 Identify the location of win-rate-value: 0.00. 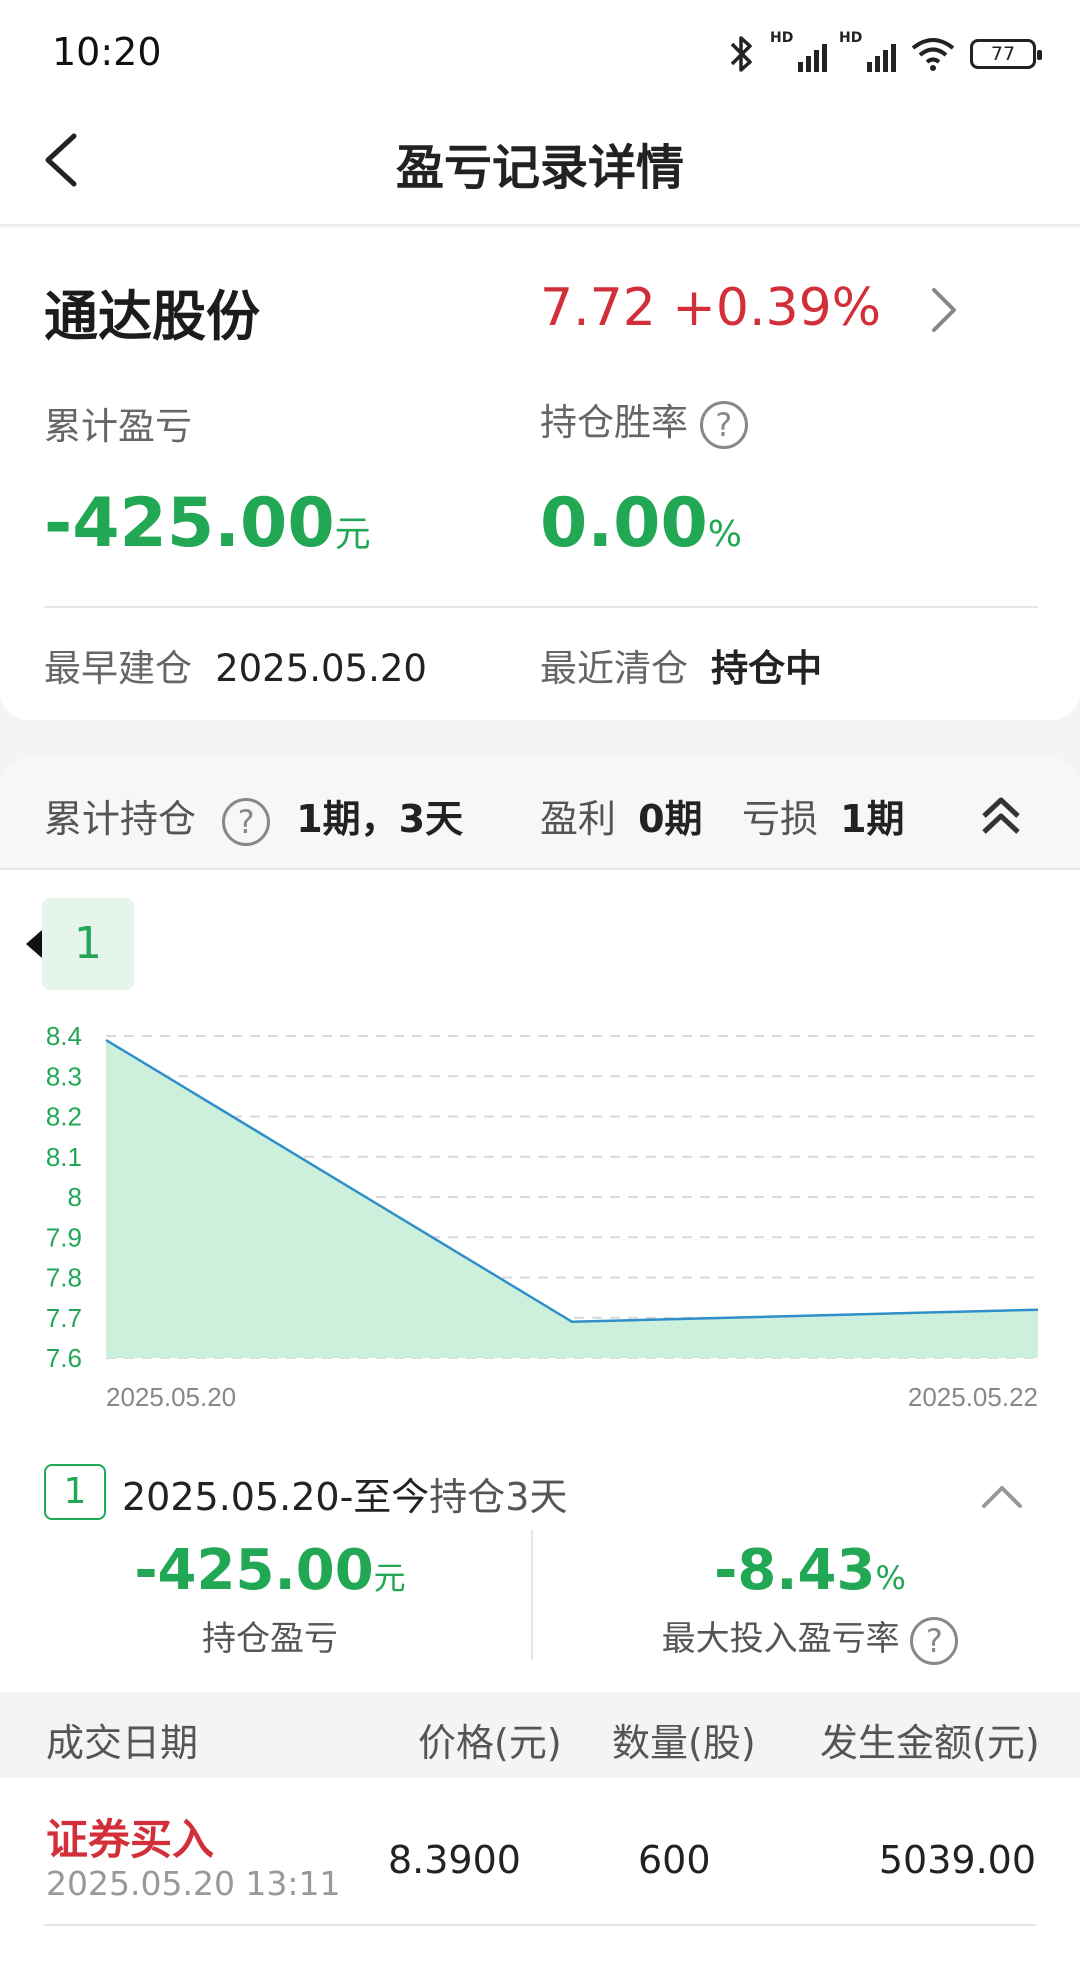
(624, 523).